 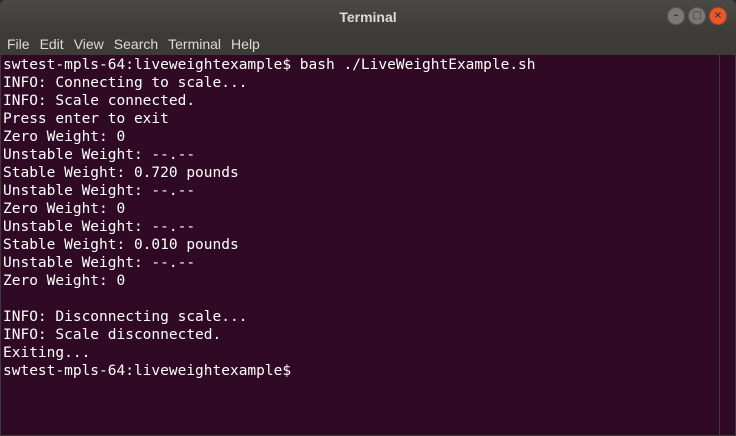 What do you see at coordinates (136, 44) in the screenshot?
I see `menu-search: Search` at bounding box center [136, 44].